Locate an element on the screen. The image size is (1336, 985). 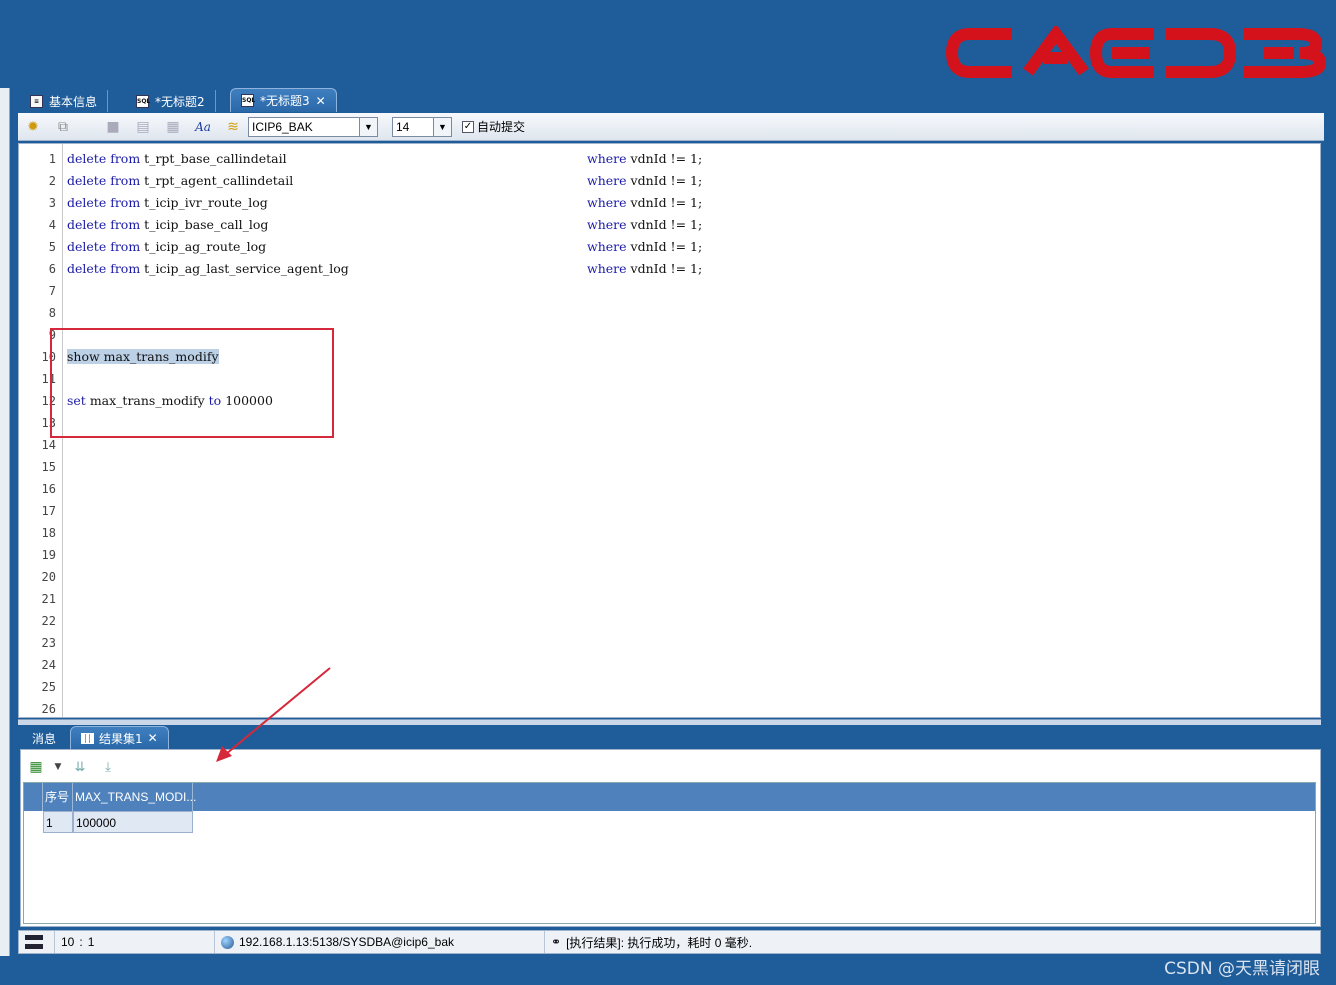
explain-icon: ⧉ is located at coordinates (63, 127).